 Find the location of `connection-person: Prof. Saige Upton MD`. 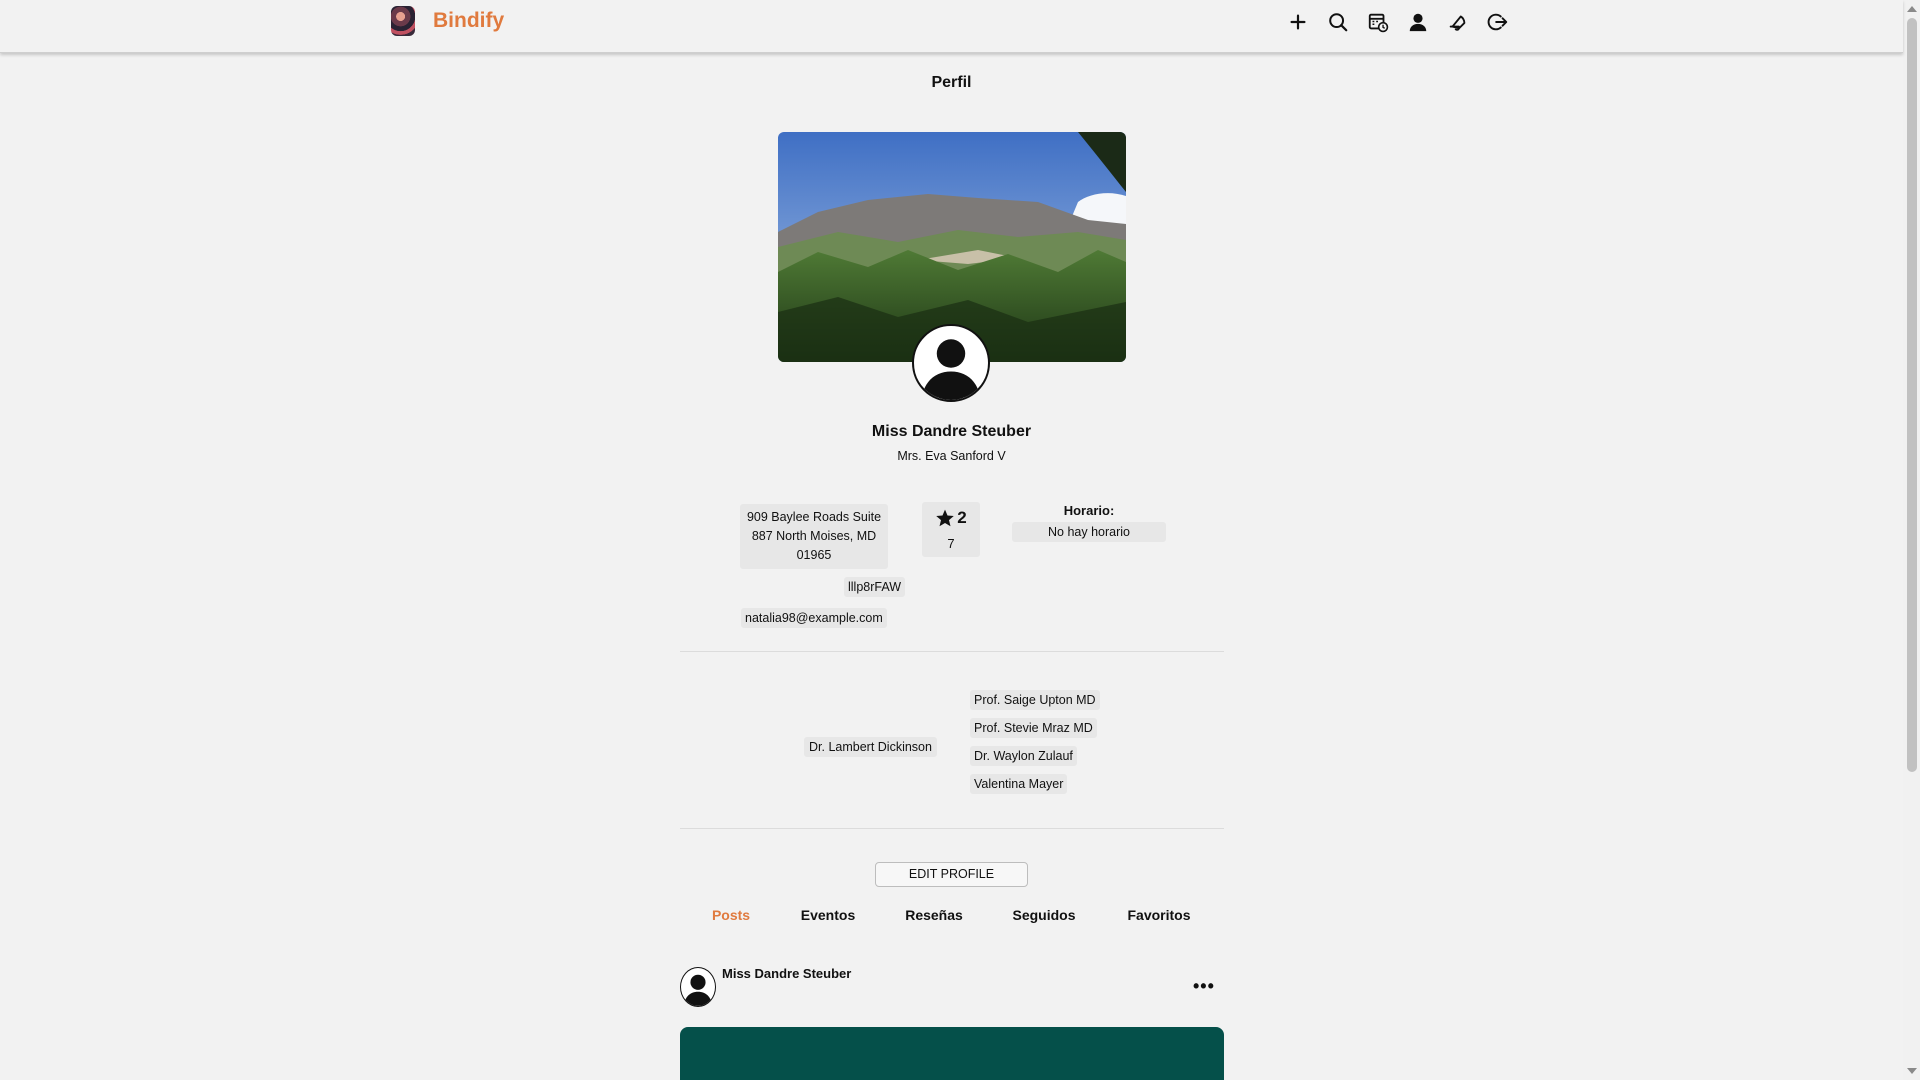

connection-person: Prof. Saige Upton MD is located at coordinates (1035, 700).